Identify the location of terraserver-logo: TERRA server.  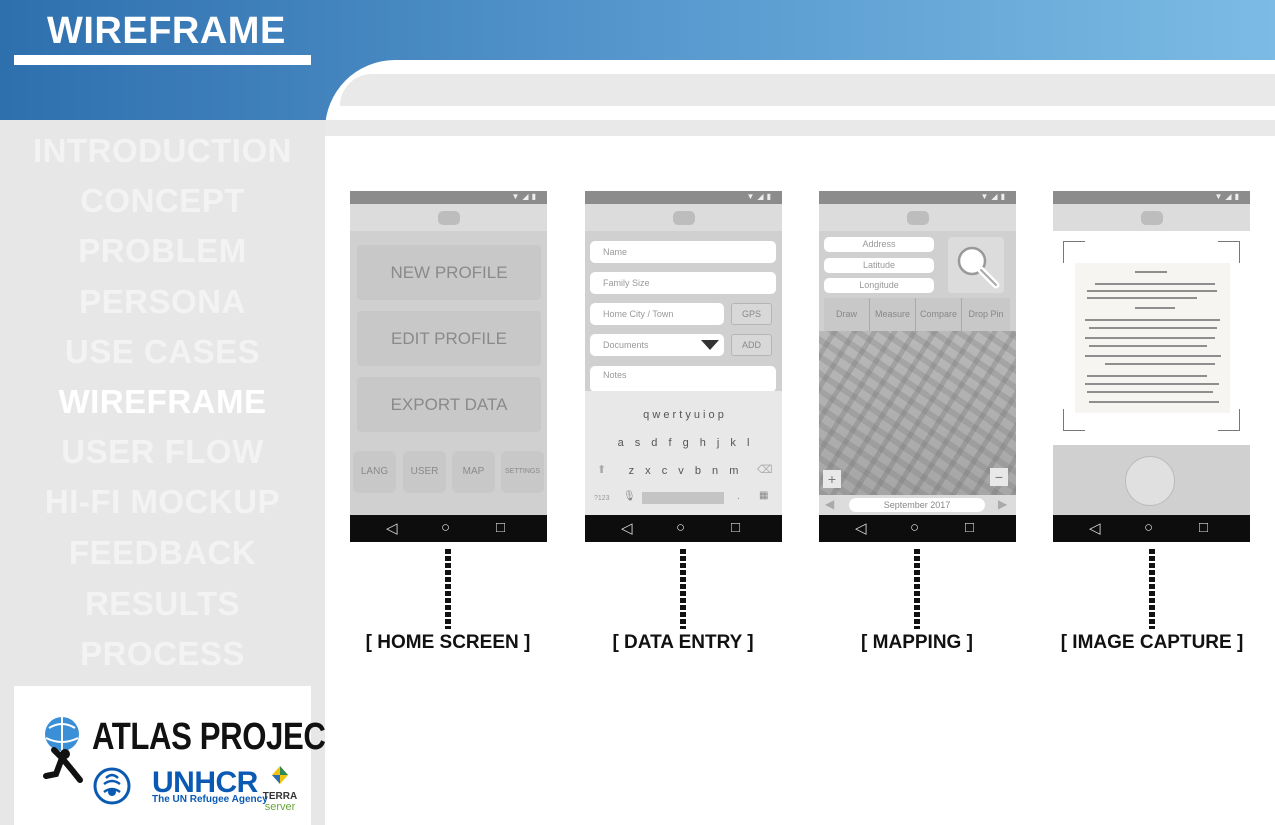
(280, 789).